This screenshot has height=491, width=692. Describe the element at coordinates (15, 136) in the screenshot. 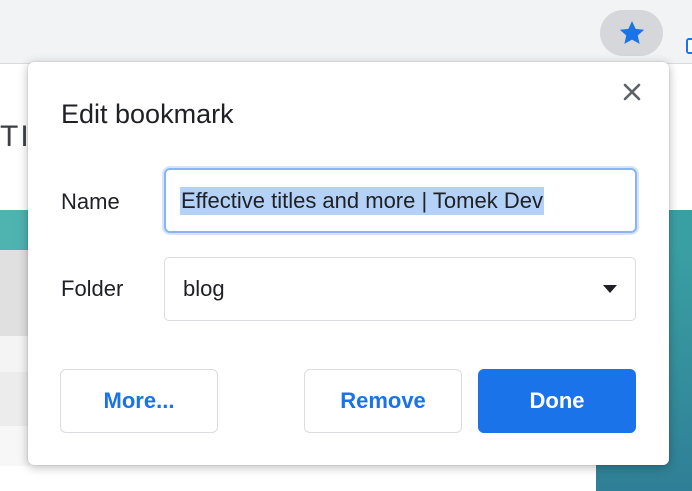

I see `page-heading-partial: TI` at that location.